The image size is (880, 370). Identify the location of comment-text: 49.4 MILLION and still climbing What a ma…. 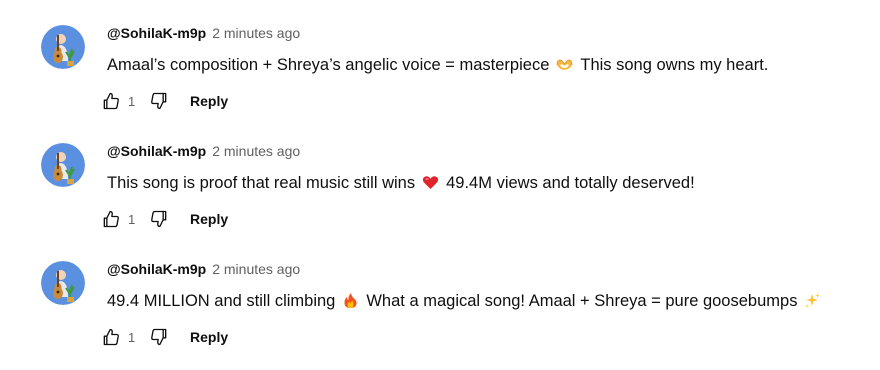
(467, 301).